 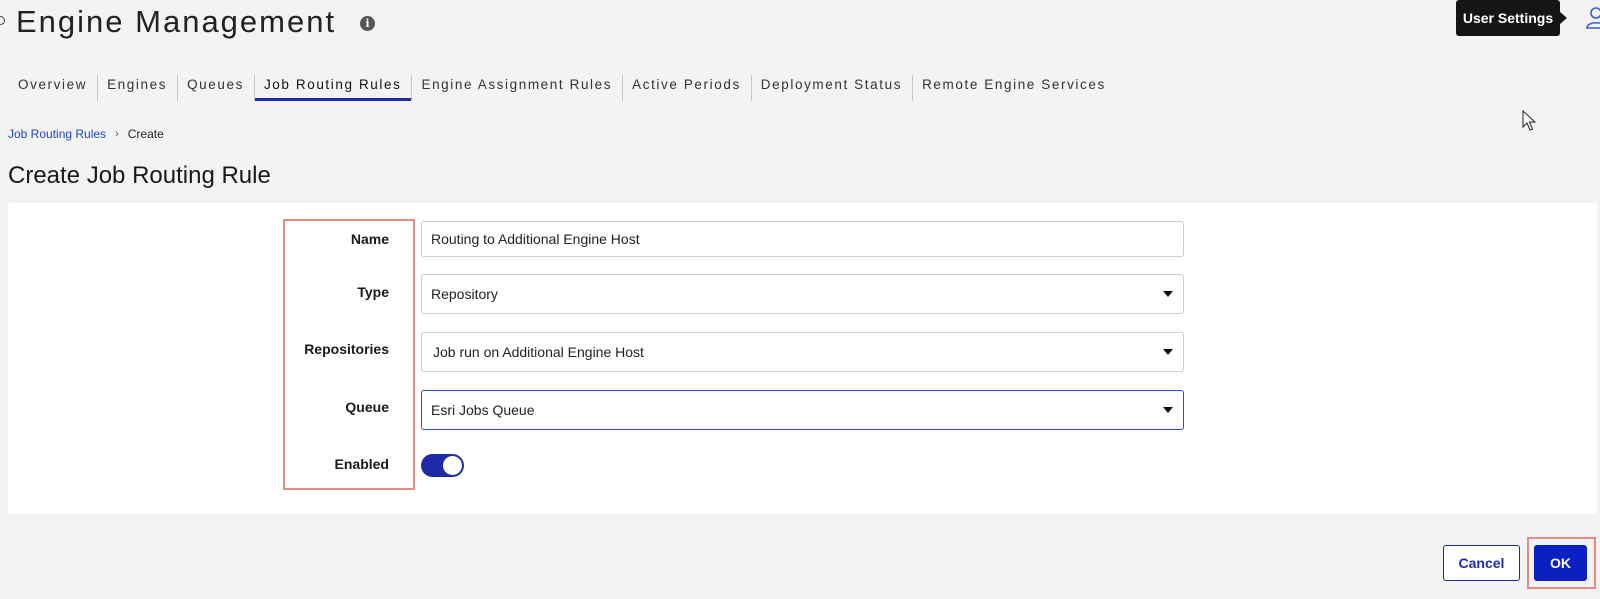 I want to click on name-field: Routing to Additional Engine Host, so click(x=802, y=239).